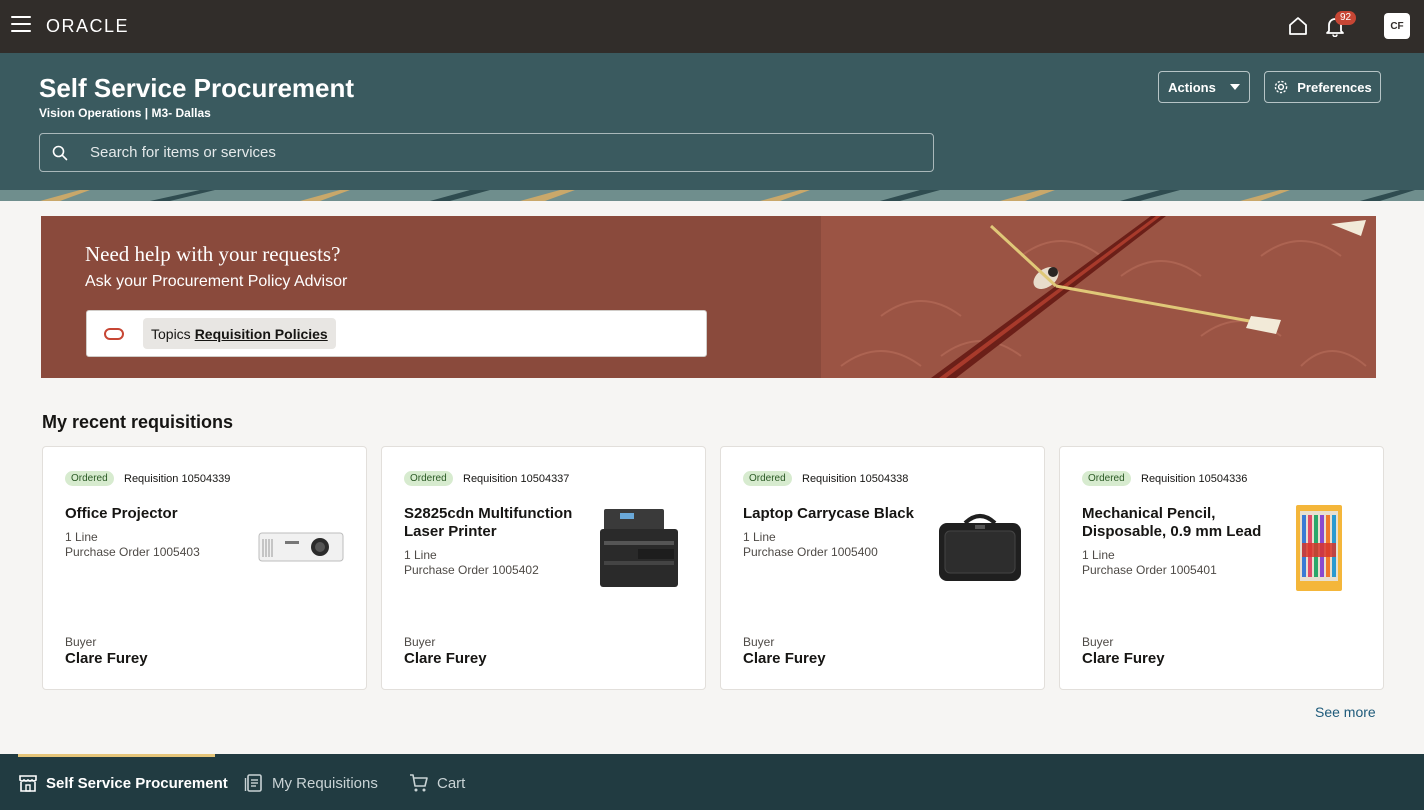  I want to click on printer-icon, so click(639, 548).